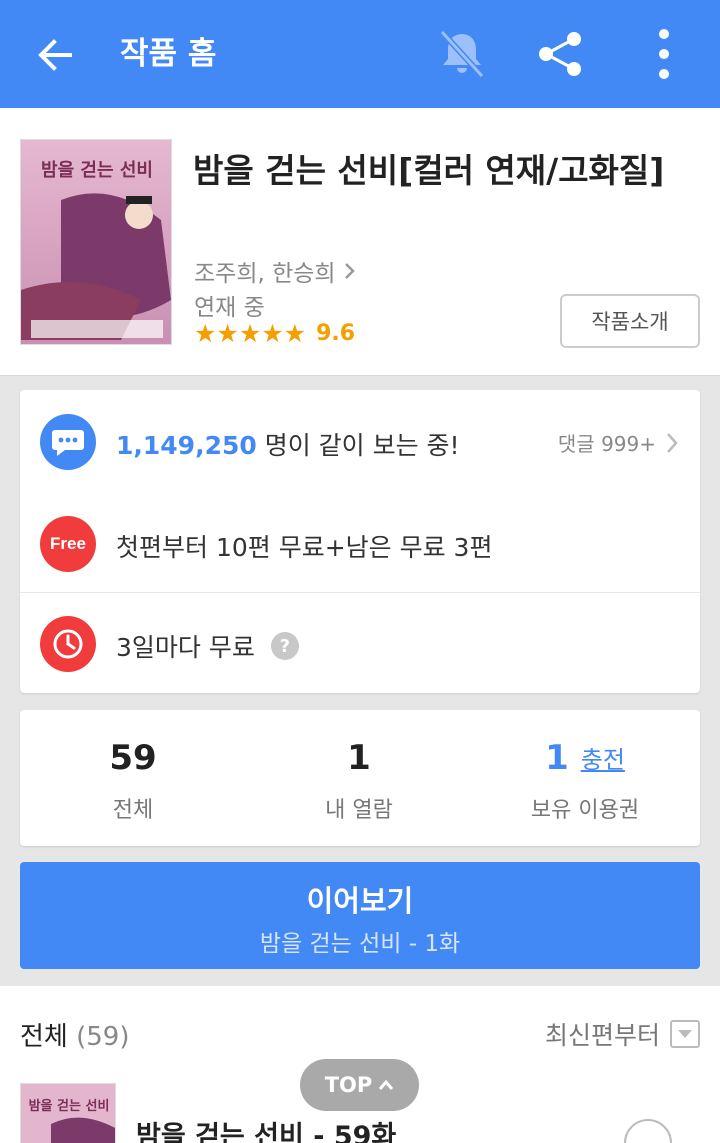 This screenshot has width=720, height=1143. Describe the element at coordinates (360, 592) in the screenshot. I see `divider` at that location.